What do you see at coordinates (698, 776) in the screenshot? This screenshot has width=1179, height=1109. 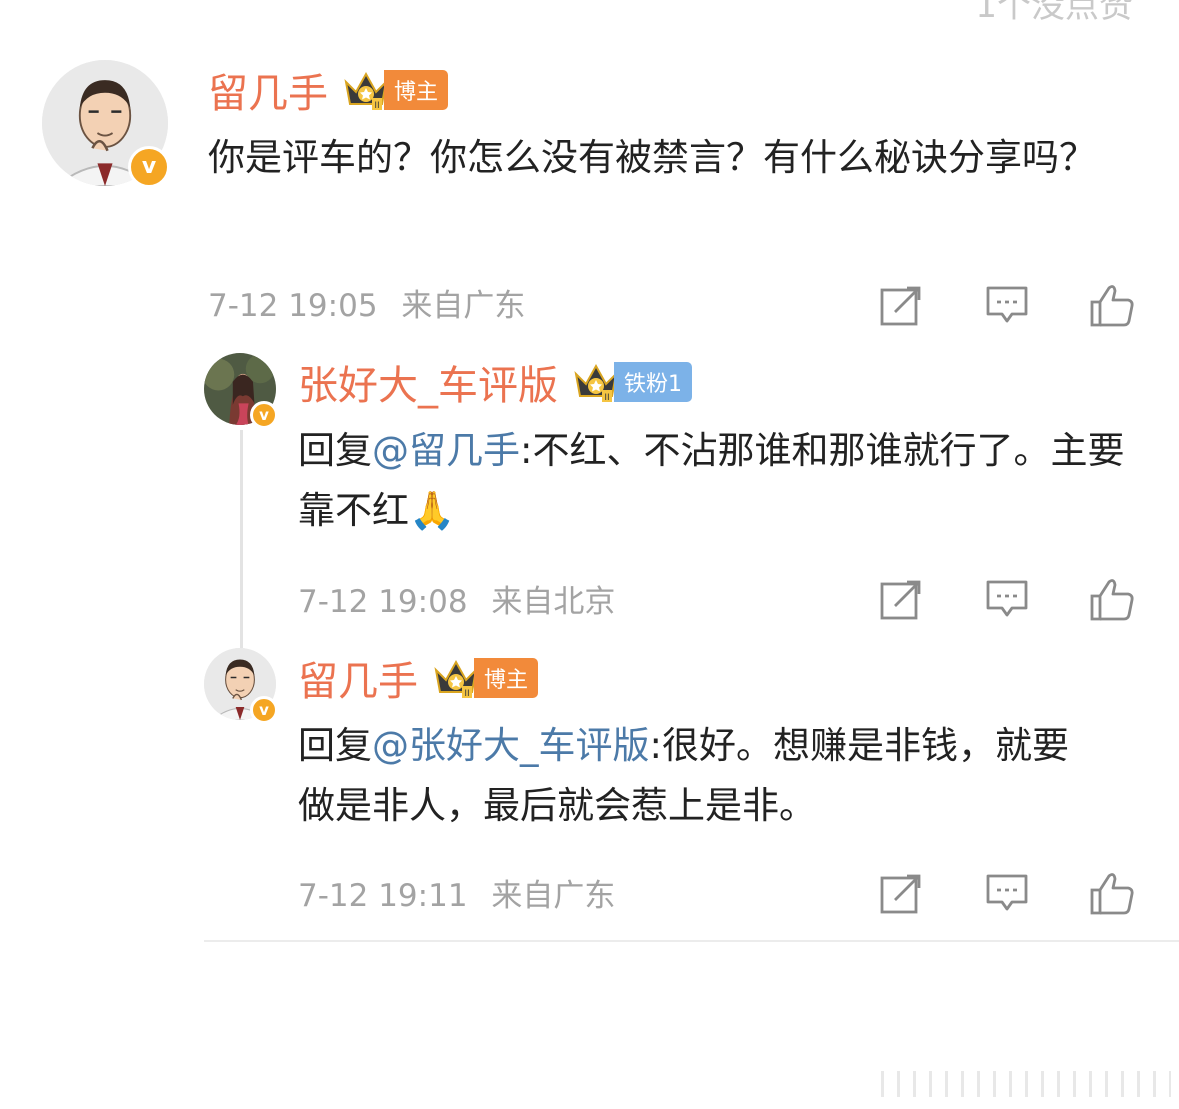 I see `comment-text: 回复@张好大_车评版:很好。想赚是非钱，就要做是非人，最后就会惹上是非。` at bounding box center [698, 776].